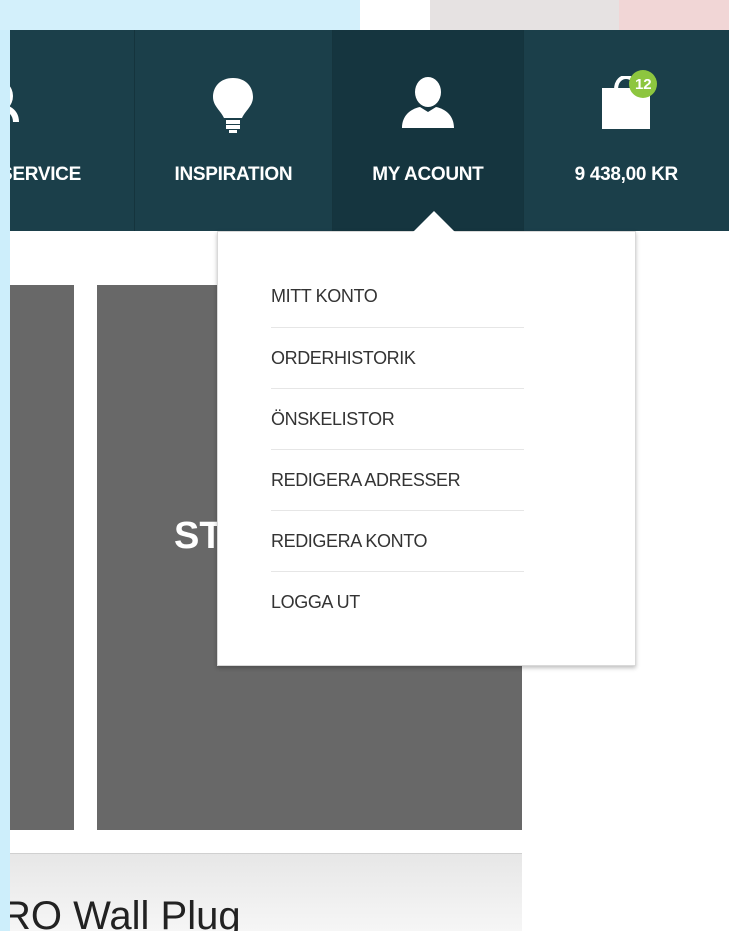  What do you see at coordinates (643, 84) in the screenshot?
I see `cart-count-badge: 12` at bounding box center [643, 84].